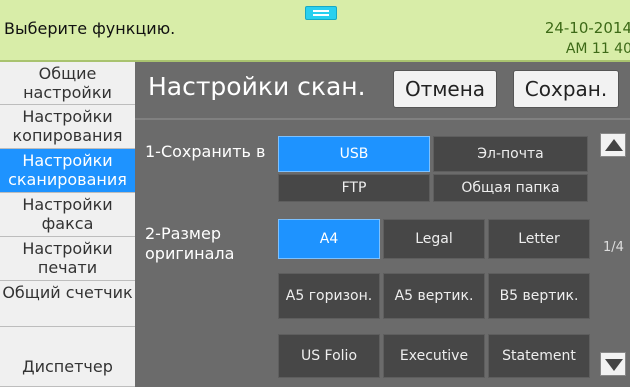  What do you see at coordinates (67, 259) in the screenshot?
I see `sidebar-item-print: Настройки печати` at bounding box center [67, 259].